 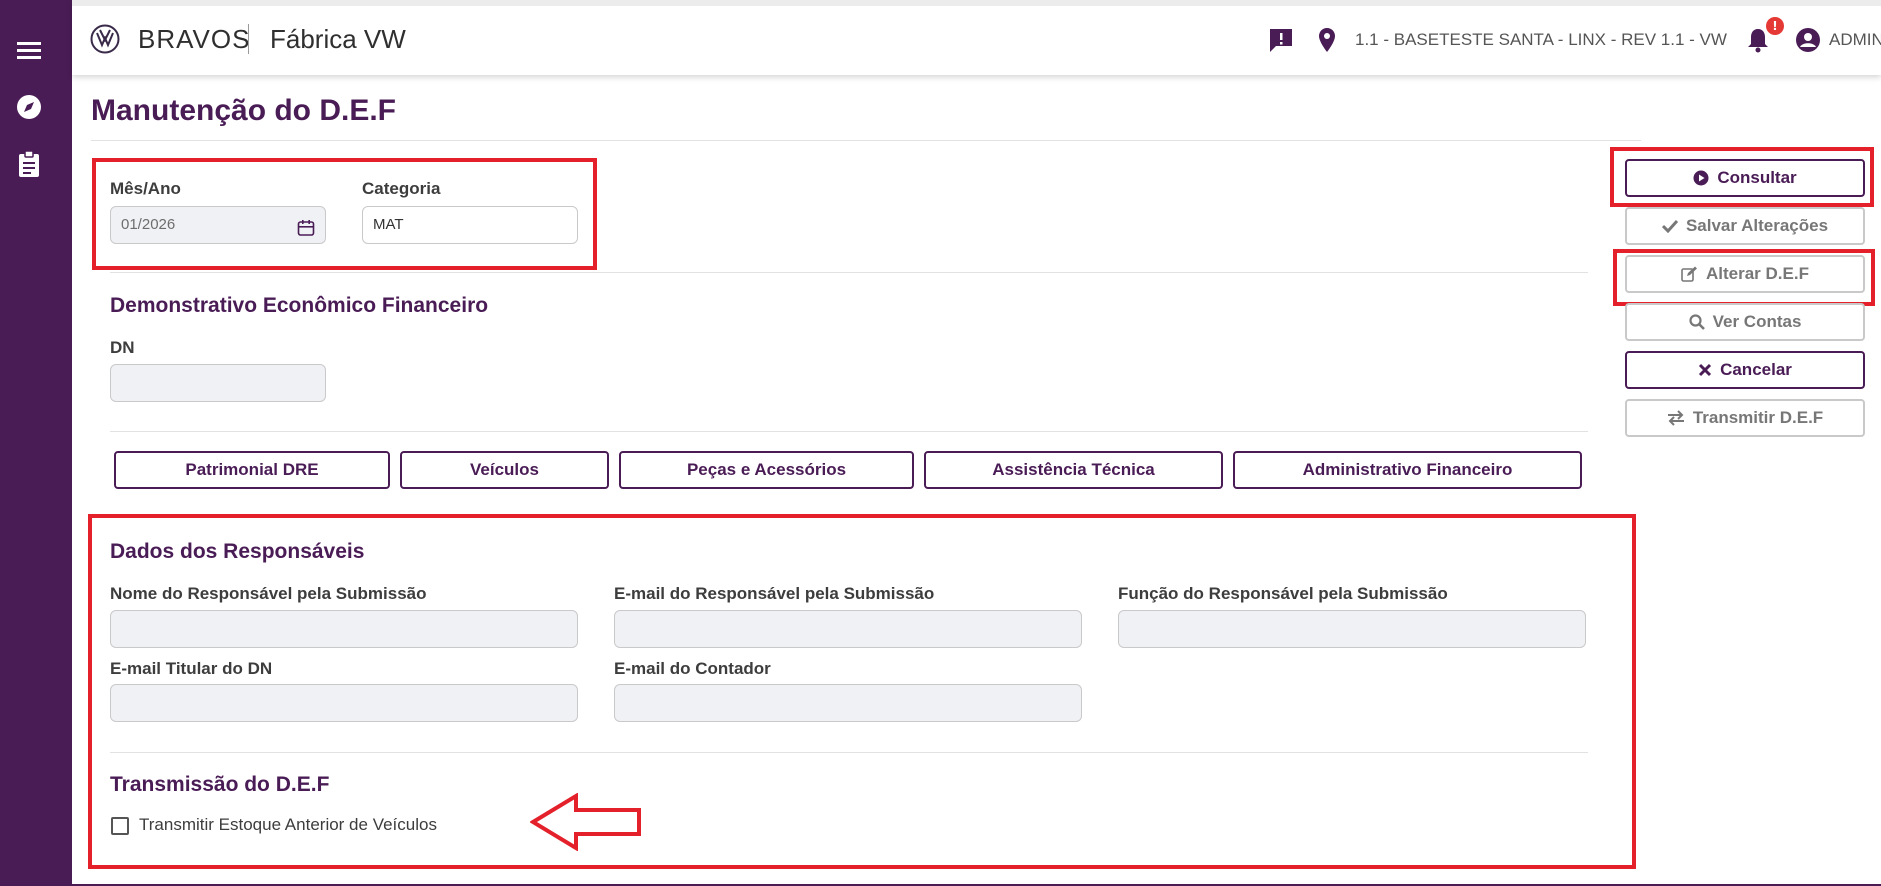 What do you see at coordinates (1757, 321) in the screenshot?
I see `ver-contas-label: Ver Contas` at bounding box center [1757, 321].